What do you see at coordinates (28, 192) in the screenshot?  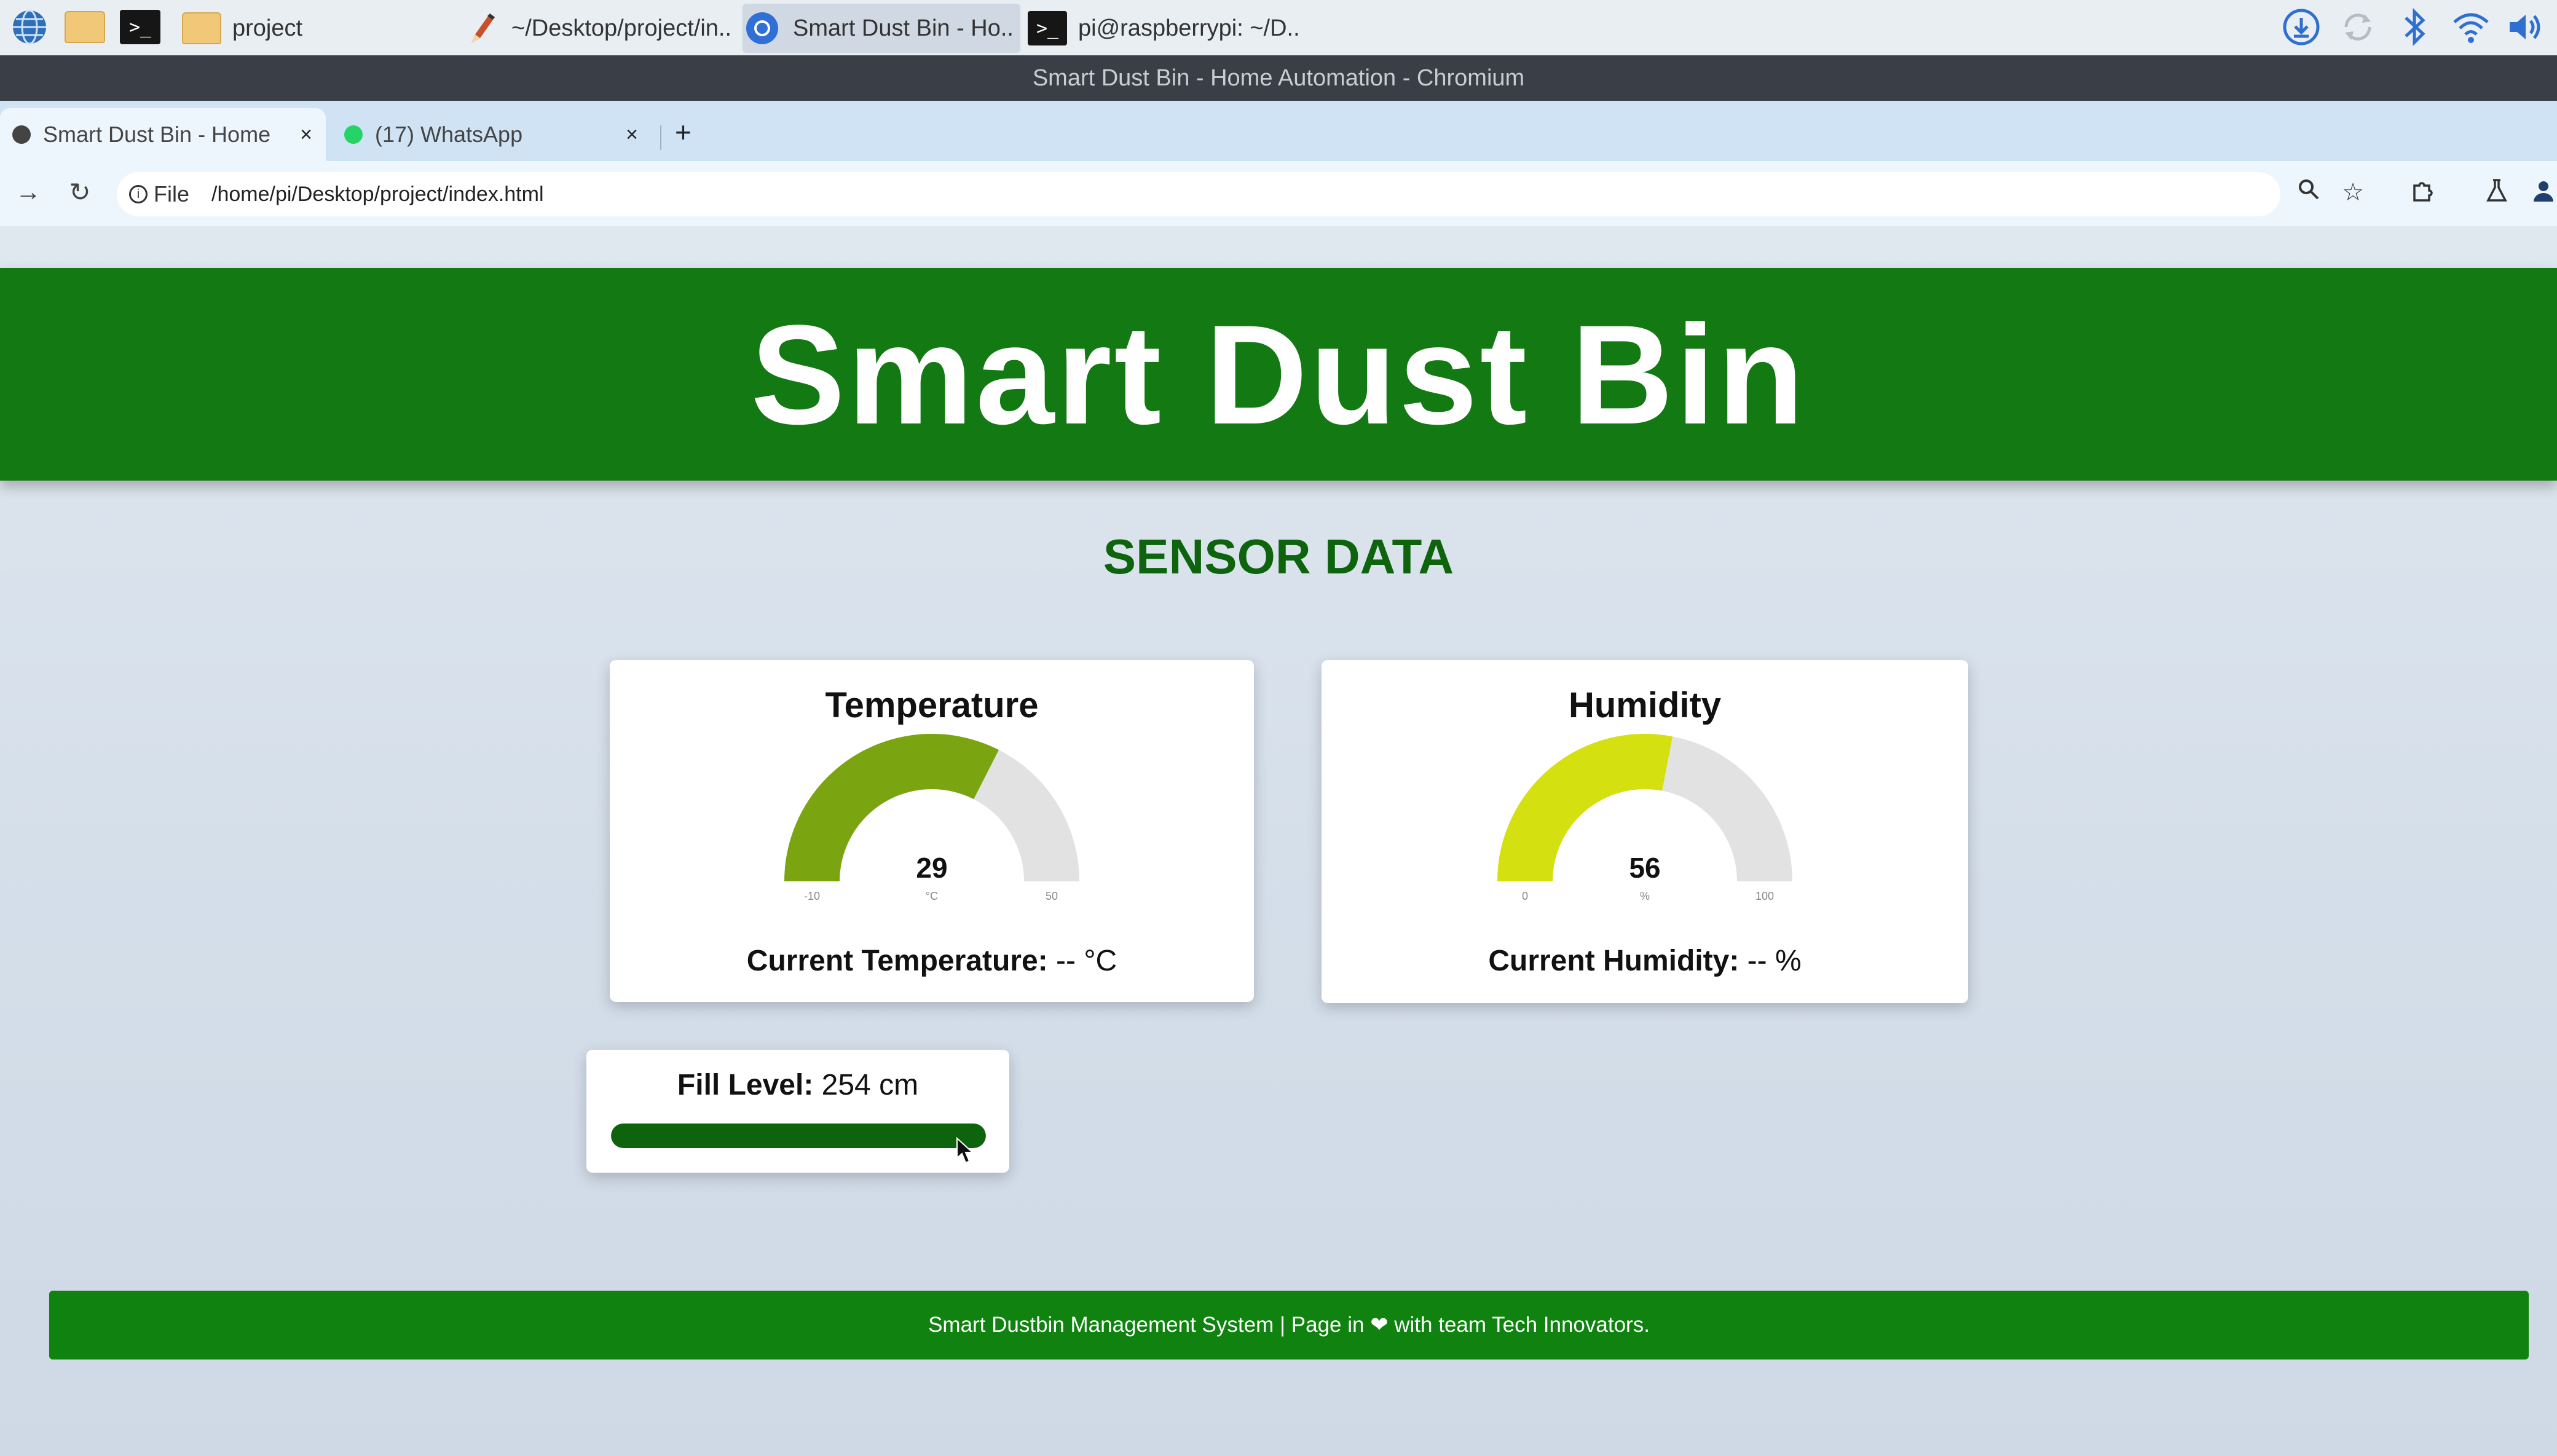 I see `forward-icon: →` at bounding box center [28, 192].